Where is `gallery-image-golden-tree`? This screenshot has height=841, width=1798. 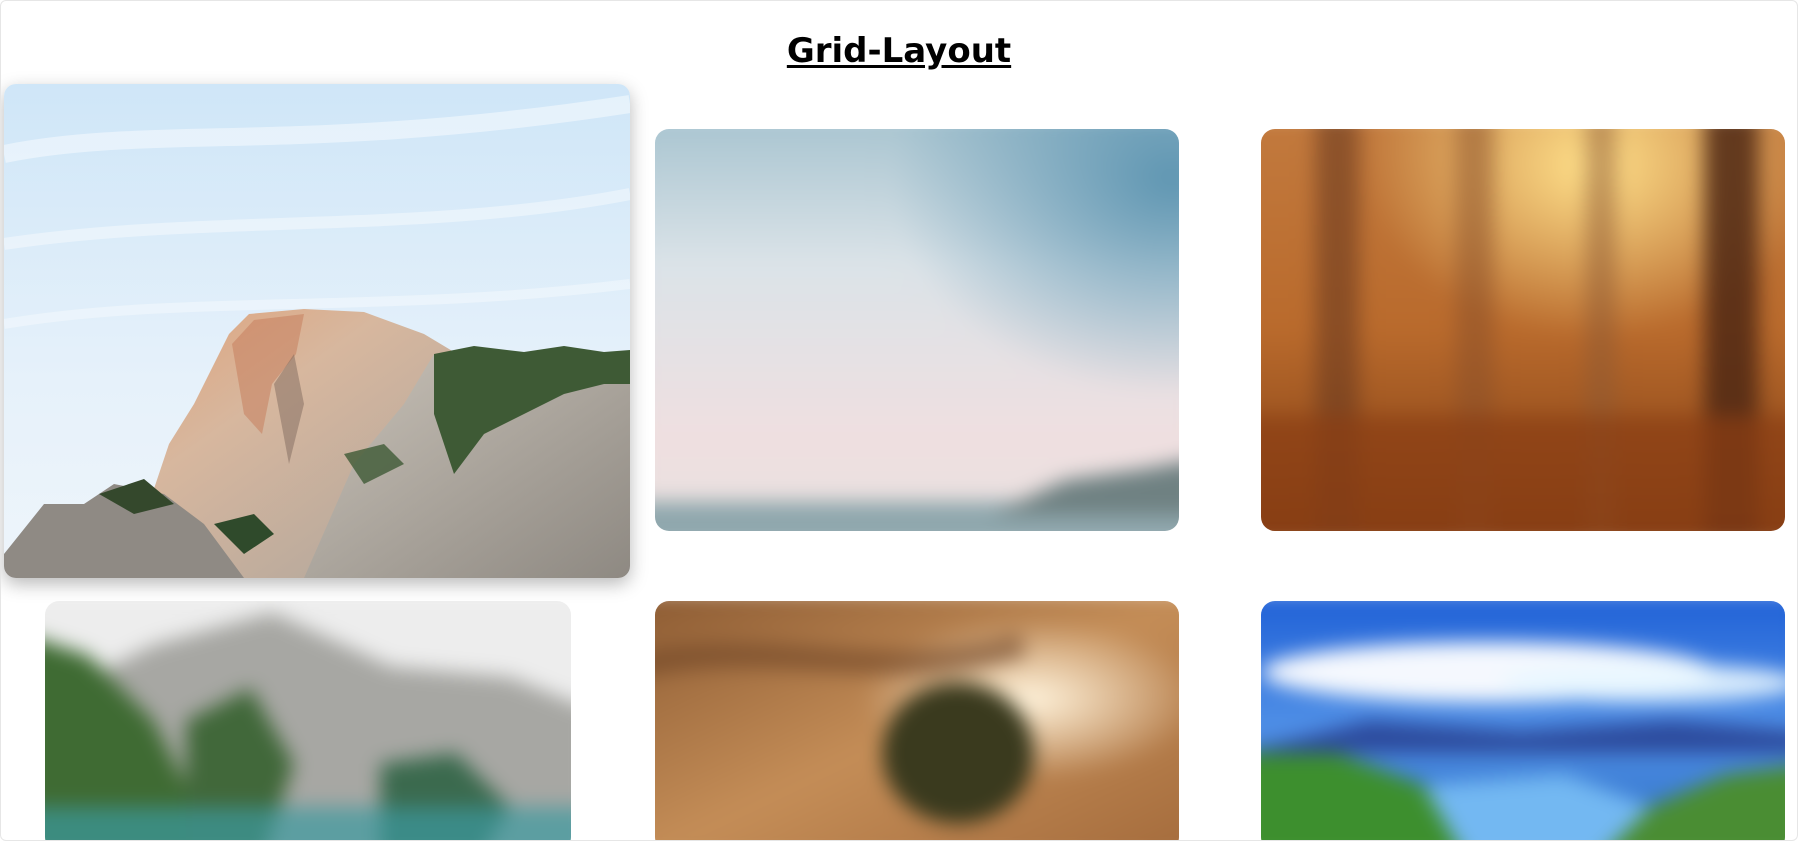
gallery-image-golden-tree is located at coordinates (917, 720).